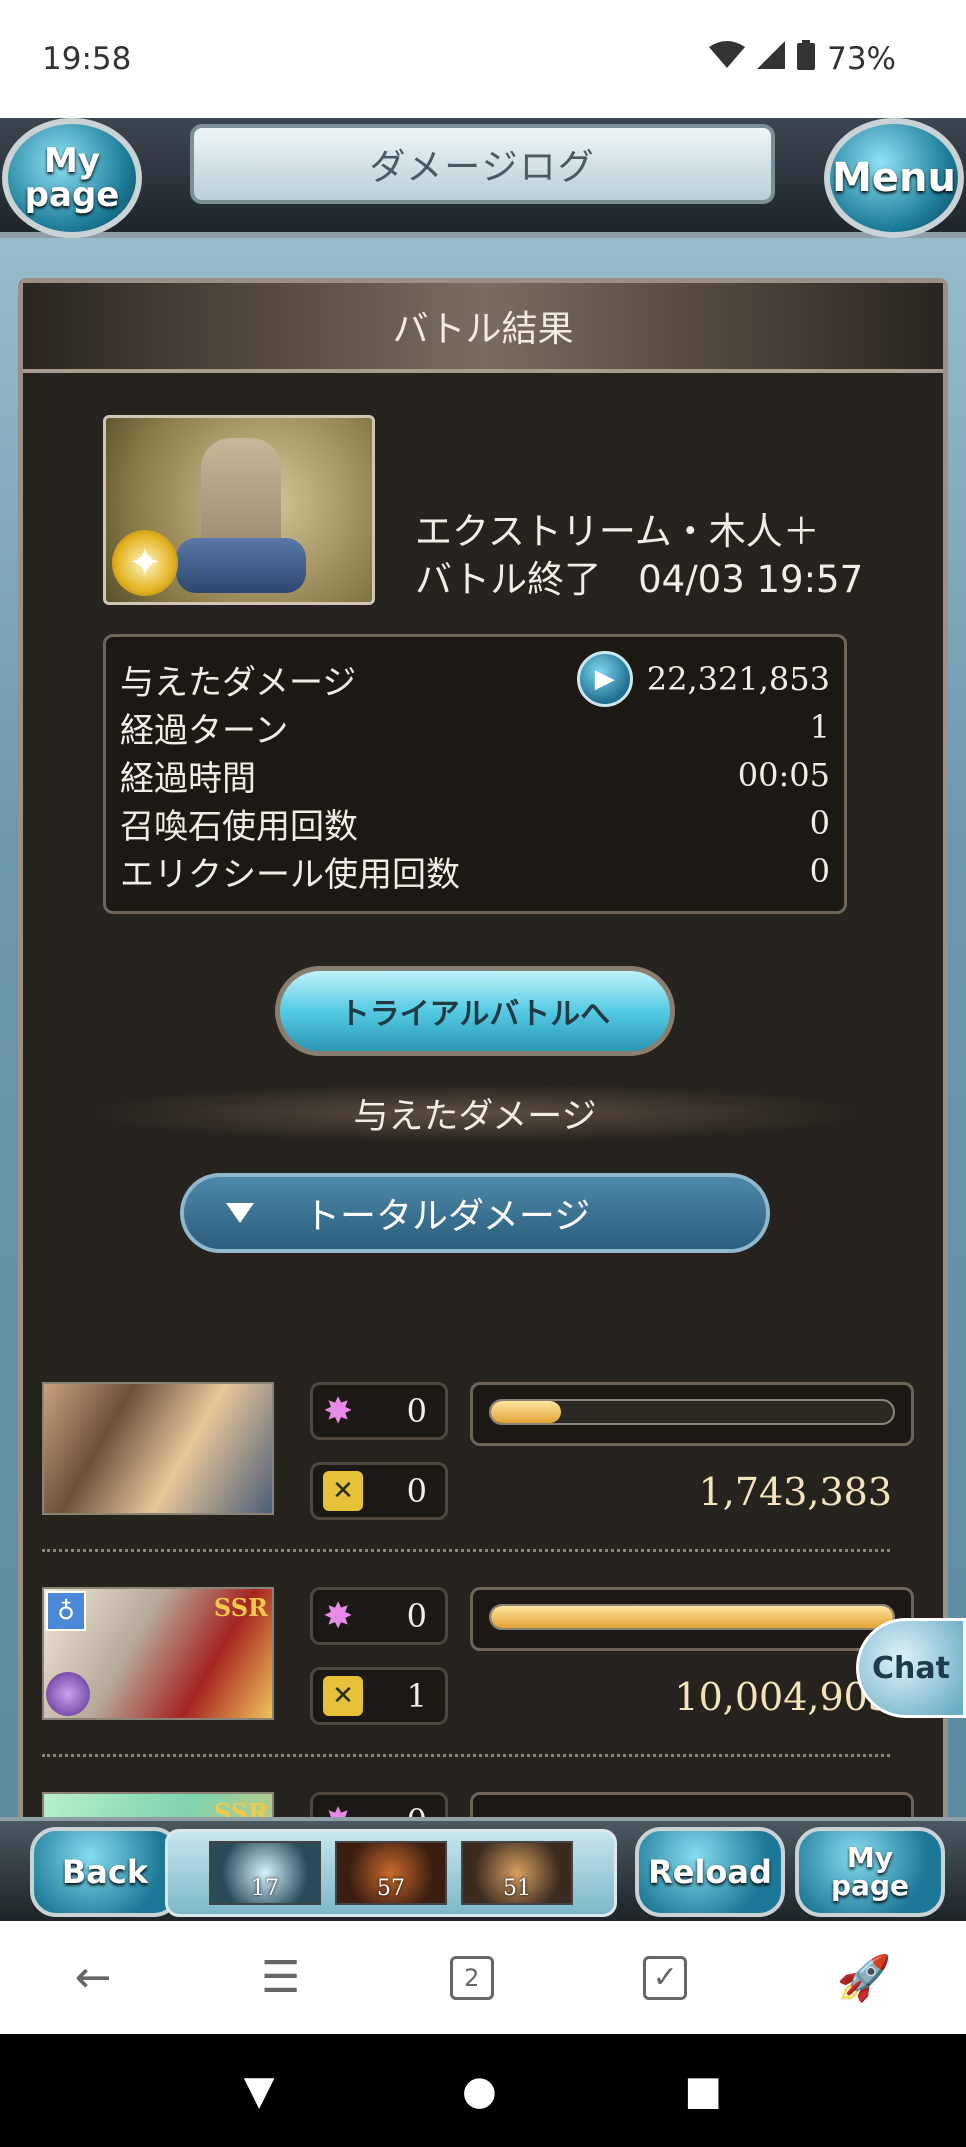 This screenshot has height=2147, width=966. Describe the element at coordinates (416, 1696) in the screenshot. I see `ca-count: 1` at that location.